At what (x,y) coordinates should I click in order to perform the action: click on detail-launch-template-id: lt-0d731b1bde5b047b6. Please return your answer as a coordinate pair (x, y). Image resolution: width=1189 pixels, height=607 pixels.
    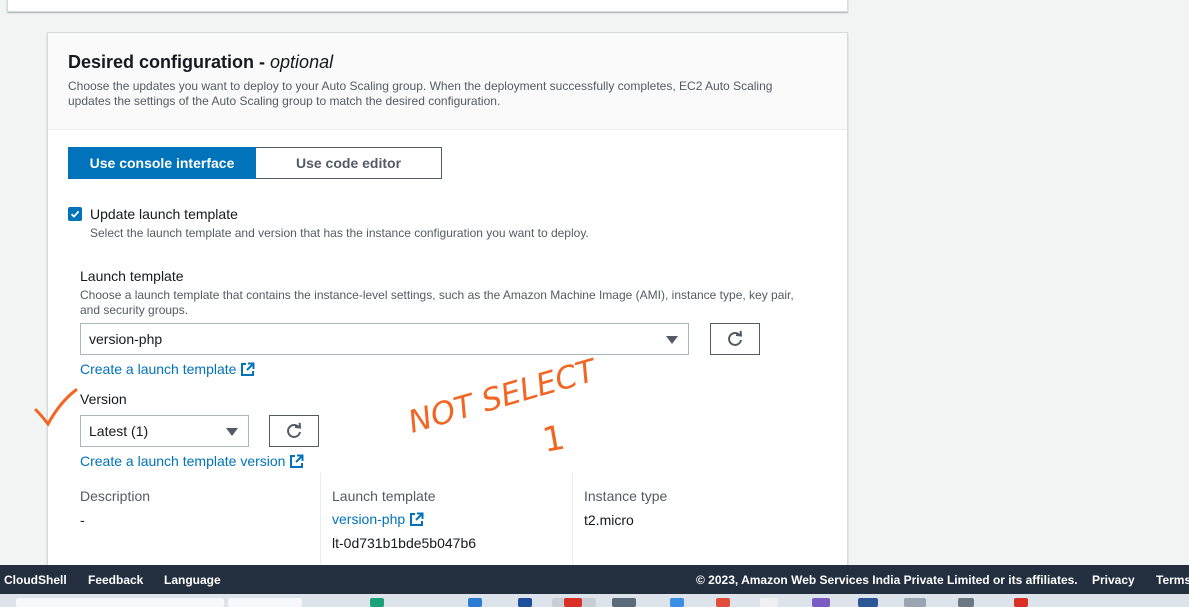
    Looking at the image, I should click on (404, 543).